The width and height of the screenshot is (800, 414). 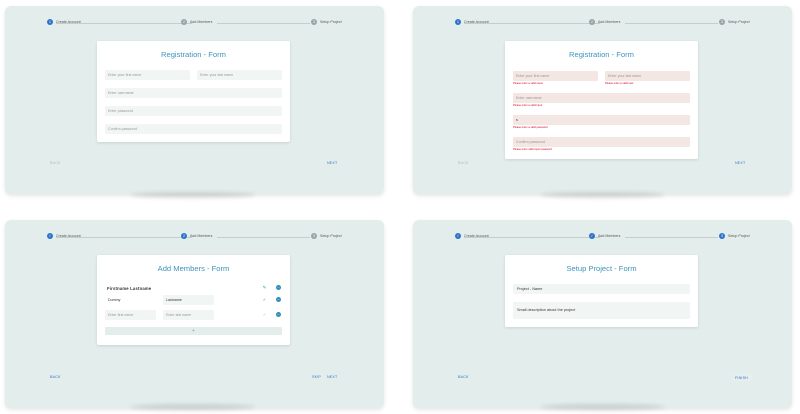 I want to click on project-name-field: Project - Name, so click(x=601, y=289).